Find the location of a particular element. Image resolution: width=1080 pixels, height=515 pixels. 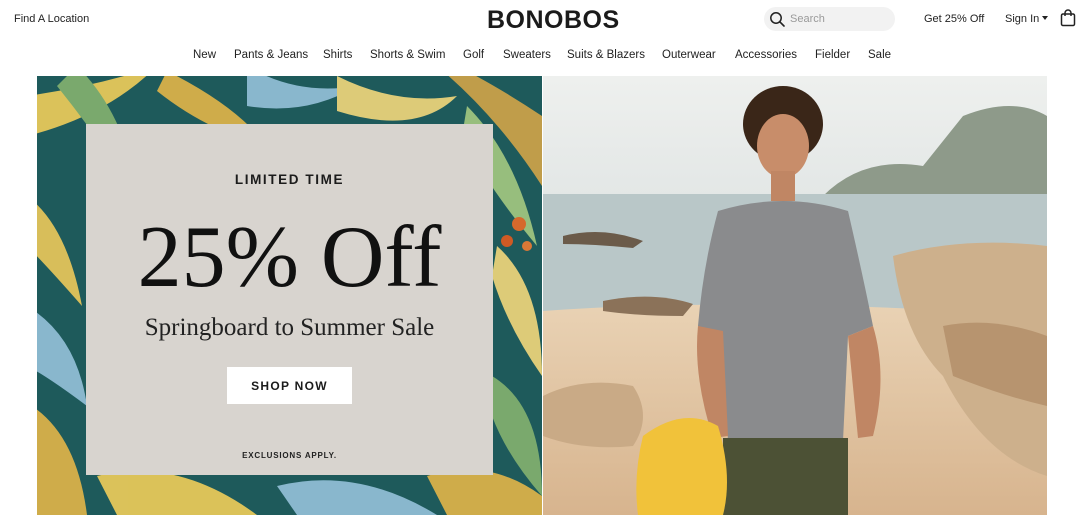

promo-eyebrow: LIMITED TIME is located at coordinates (289, 179).